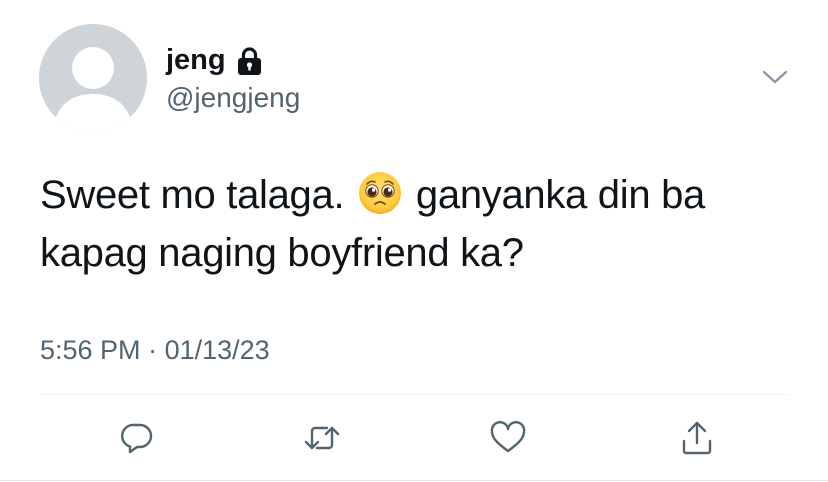 This screenshot has width=828, height=482. I want to click on author-name-row: jeng, so click(215, 60).